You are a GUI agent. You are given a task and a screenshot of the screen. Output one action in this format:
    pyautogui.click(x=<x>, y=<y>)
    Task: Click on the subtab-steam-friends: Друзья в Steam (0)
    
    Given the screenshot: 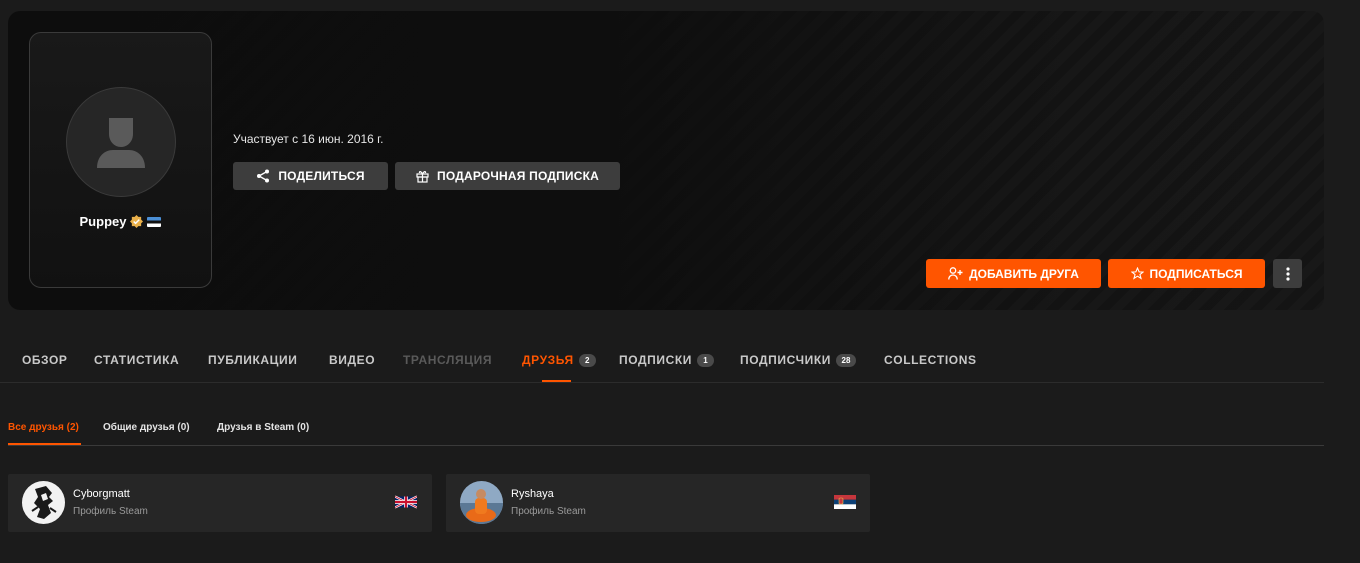 What is the action you would take?
    pyautogui.click(x=263, y=427)
    